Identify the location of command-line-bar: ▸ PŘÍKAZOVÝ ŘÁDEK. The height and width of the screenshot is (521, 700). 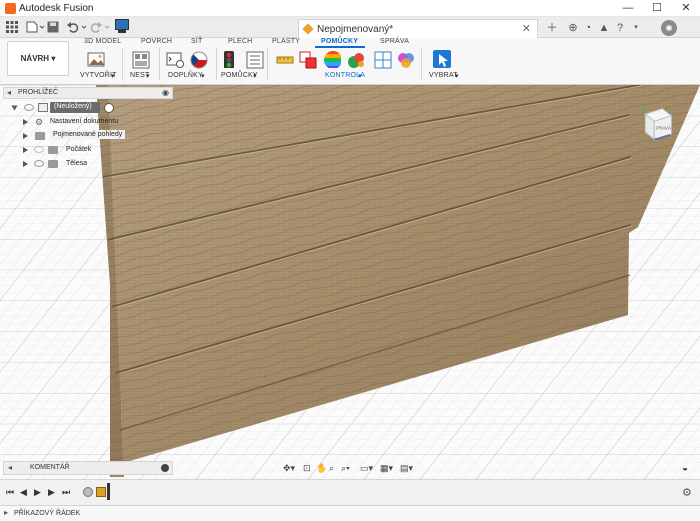
(350, 513).